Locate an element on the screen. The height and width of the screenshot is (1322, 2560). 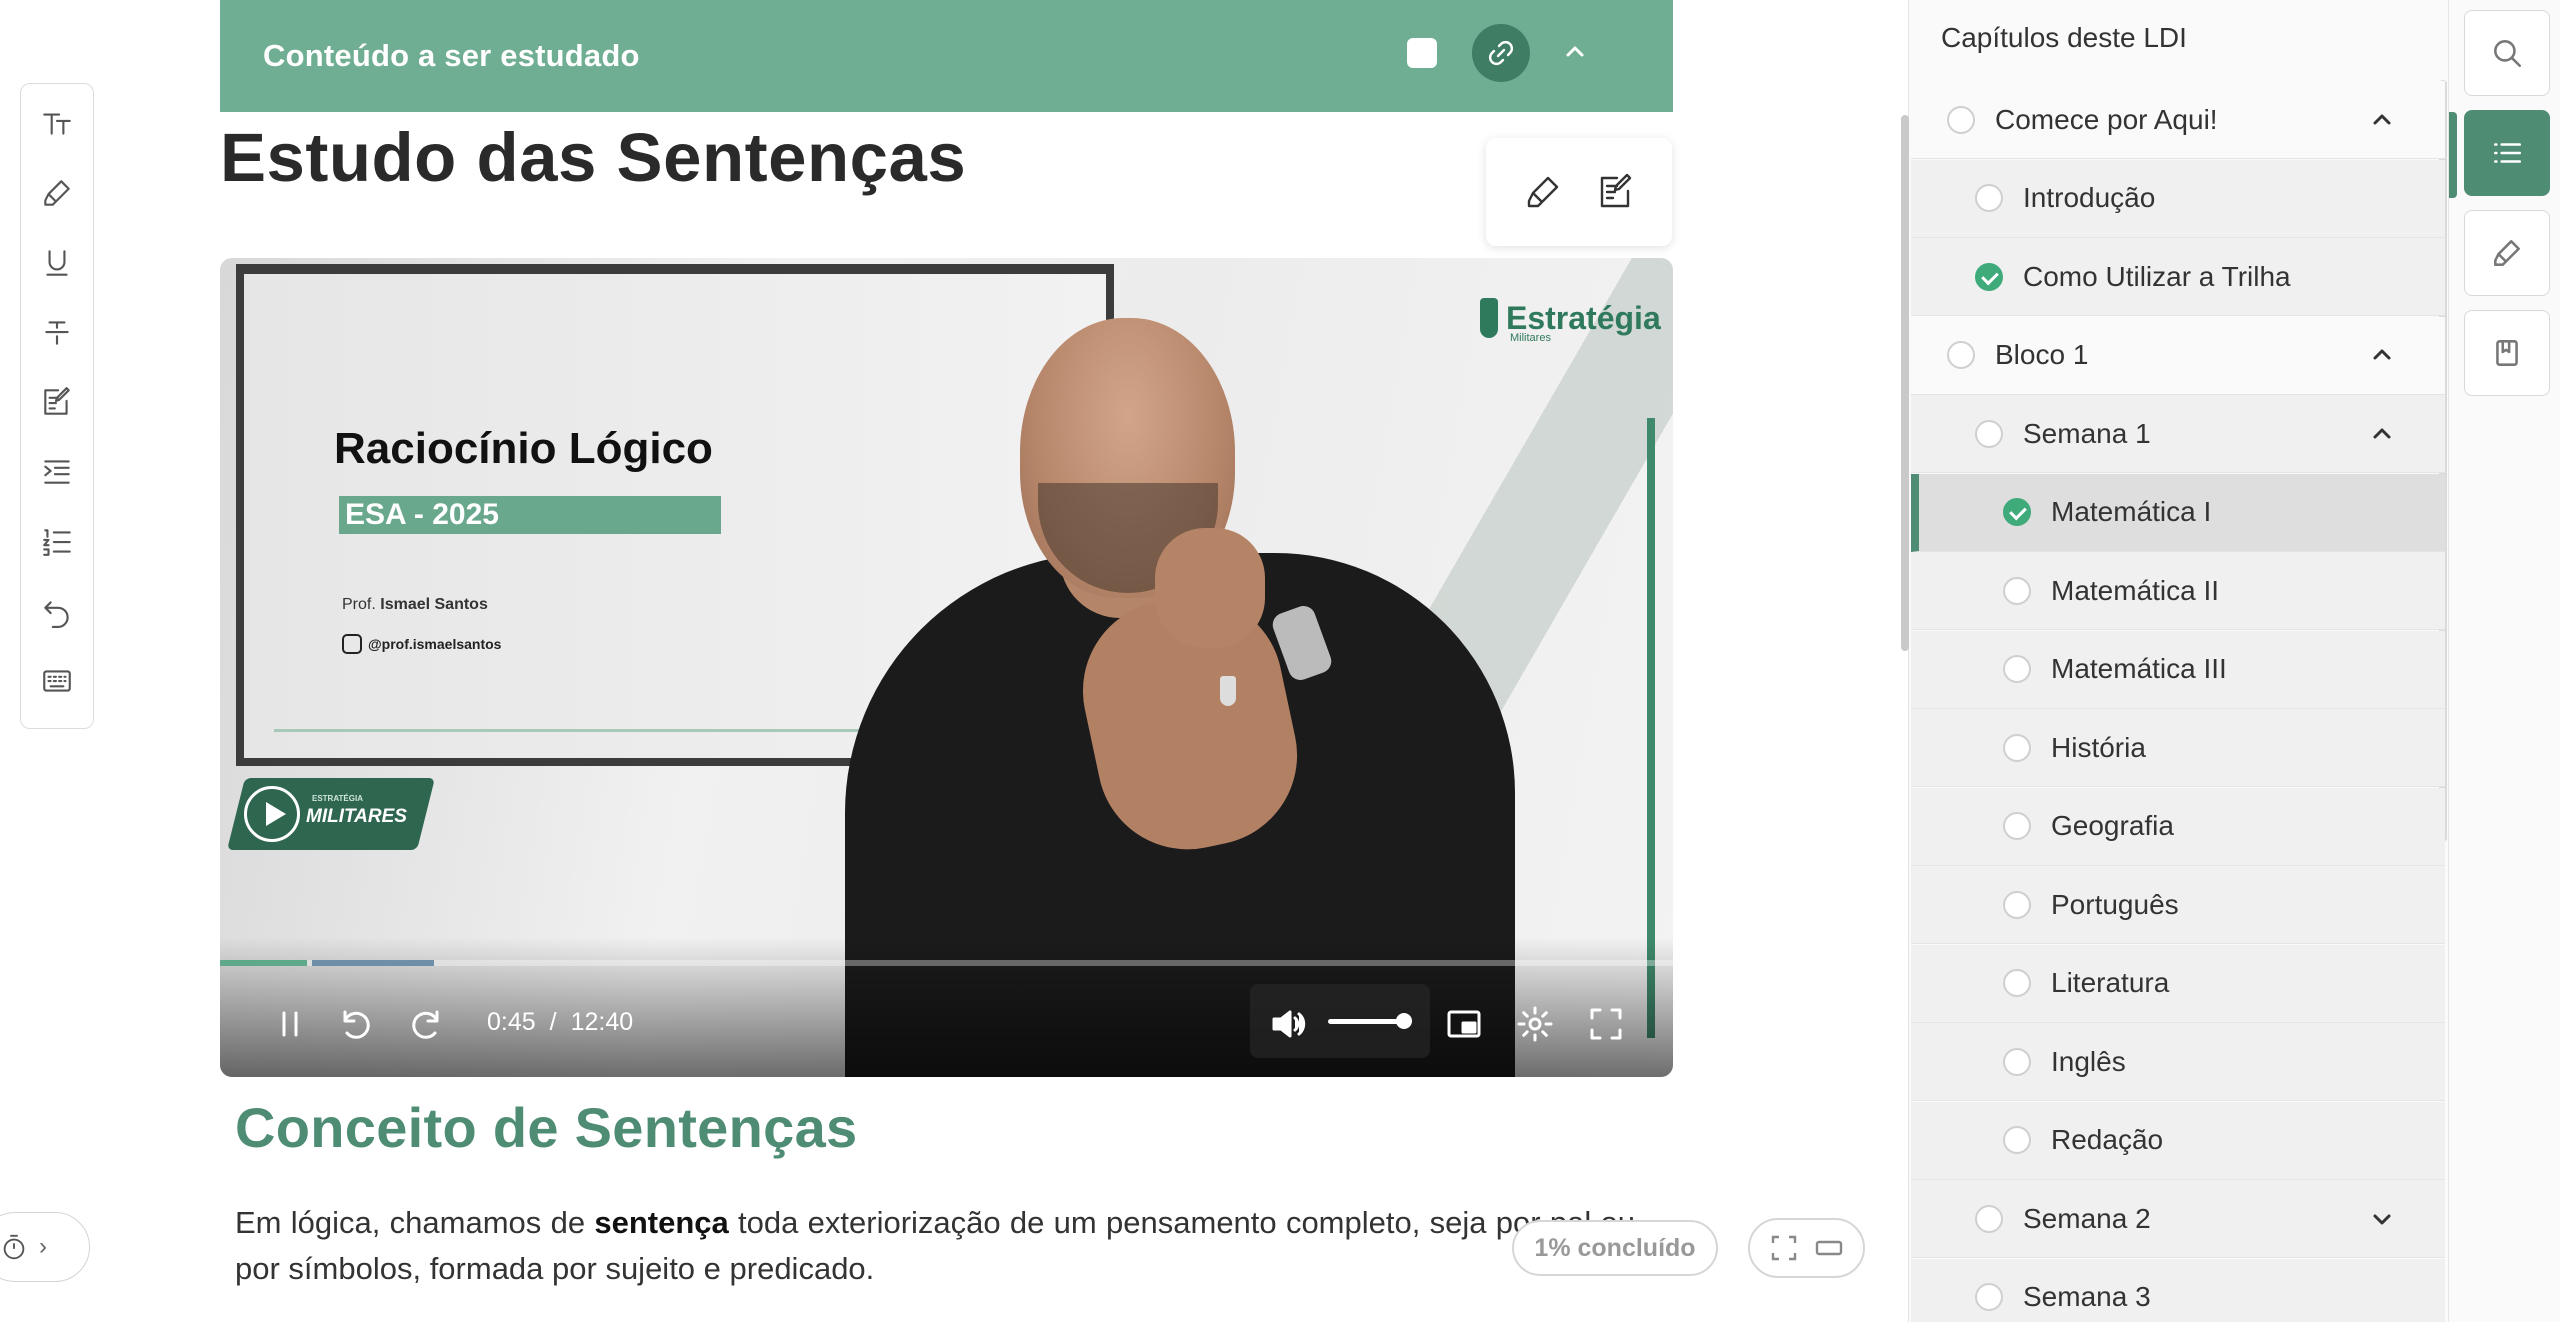
side-rail is located at coordinates (2504, 661).